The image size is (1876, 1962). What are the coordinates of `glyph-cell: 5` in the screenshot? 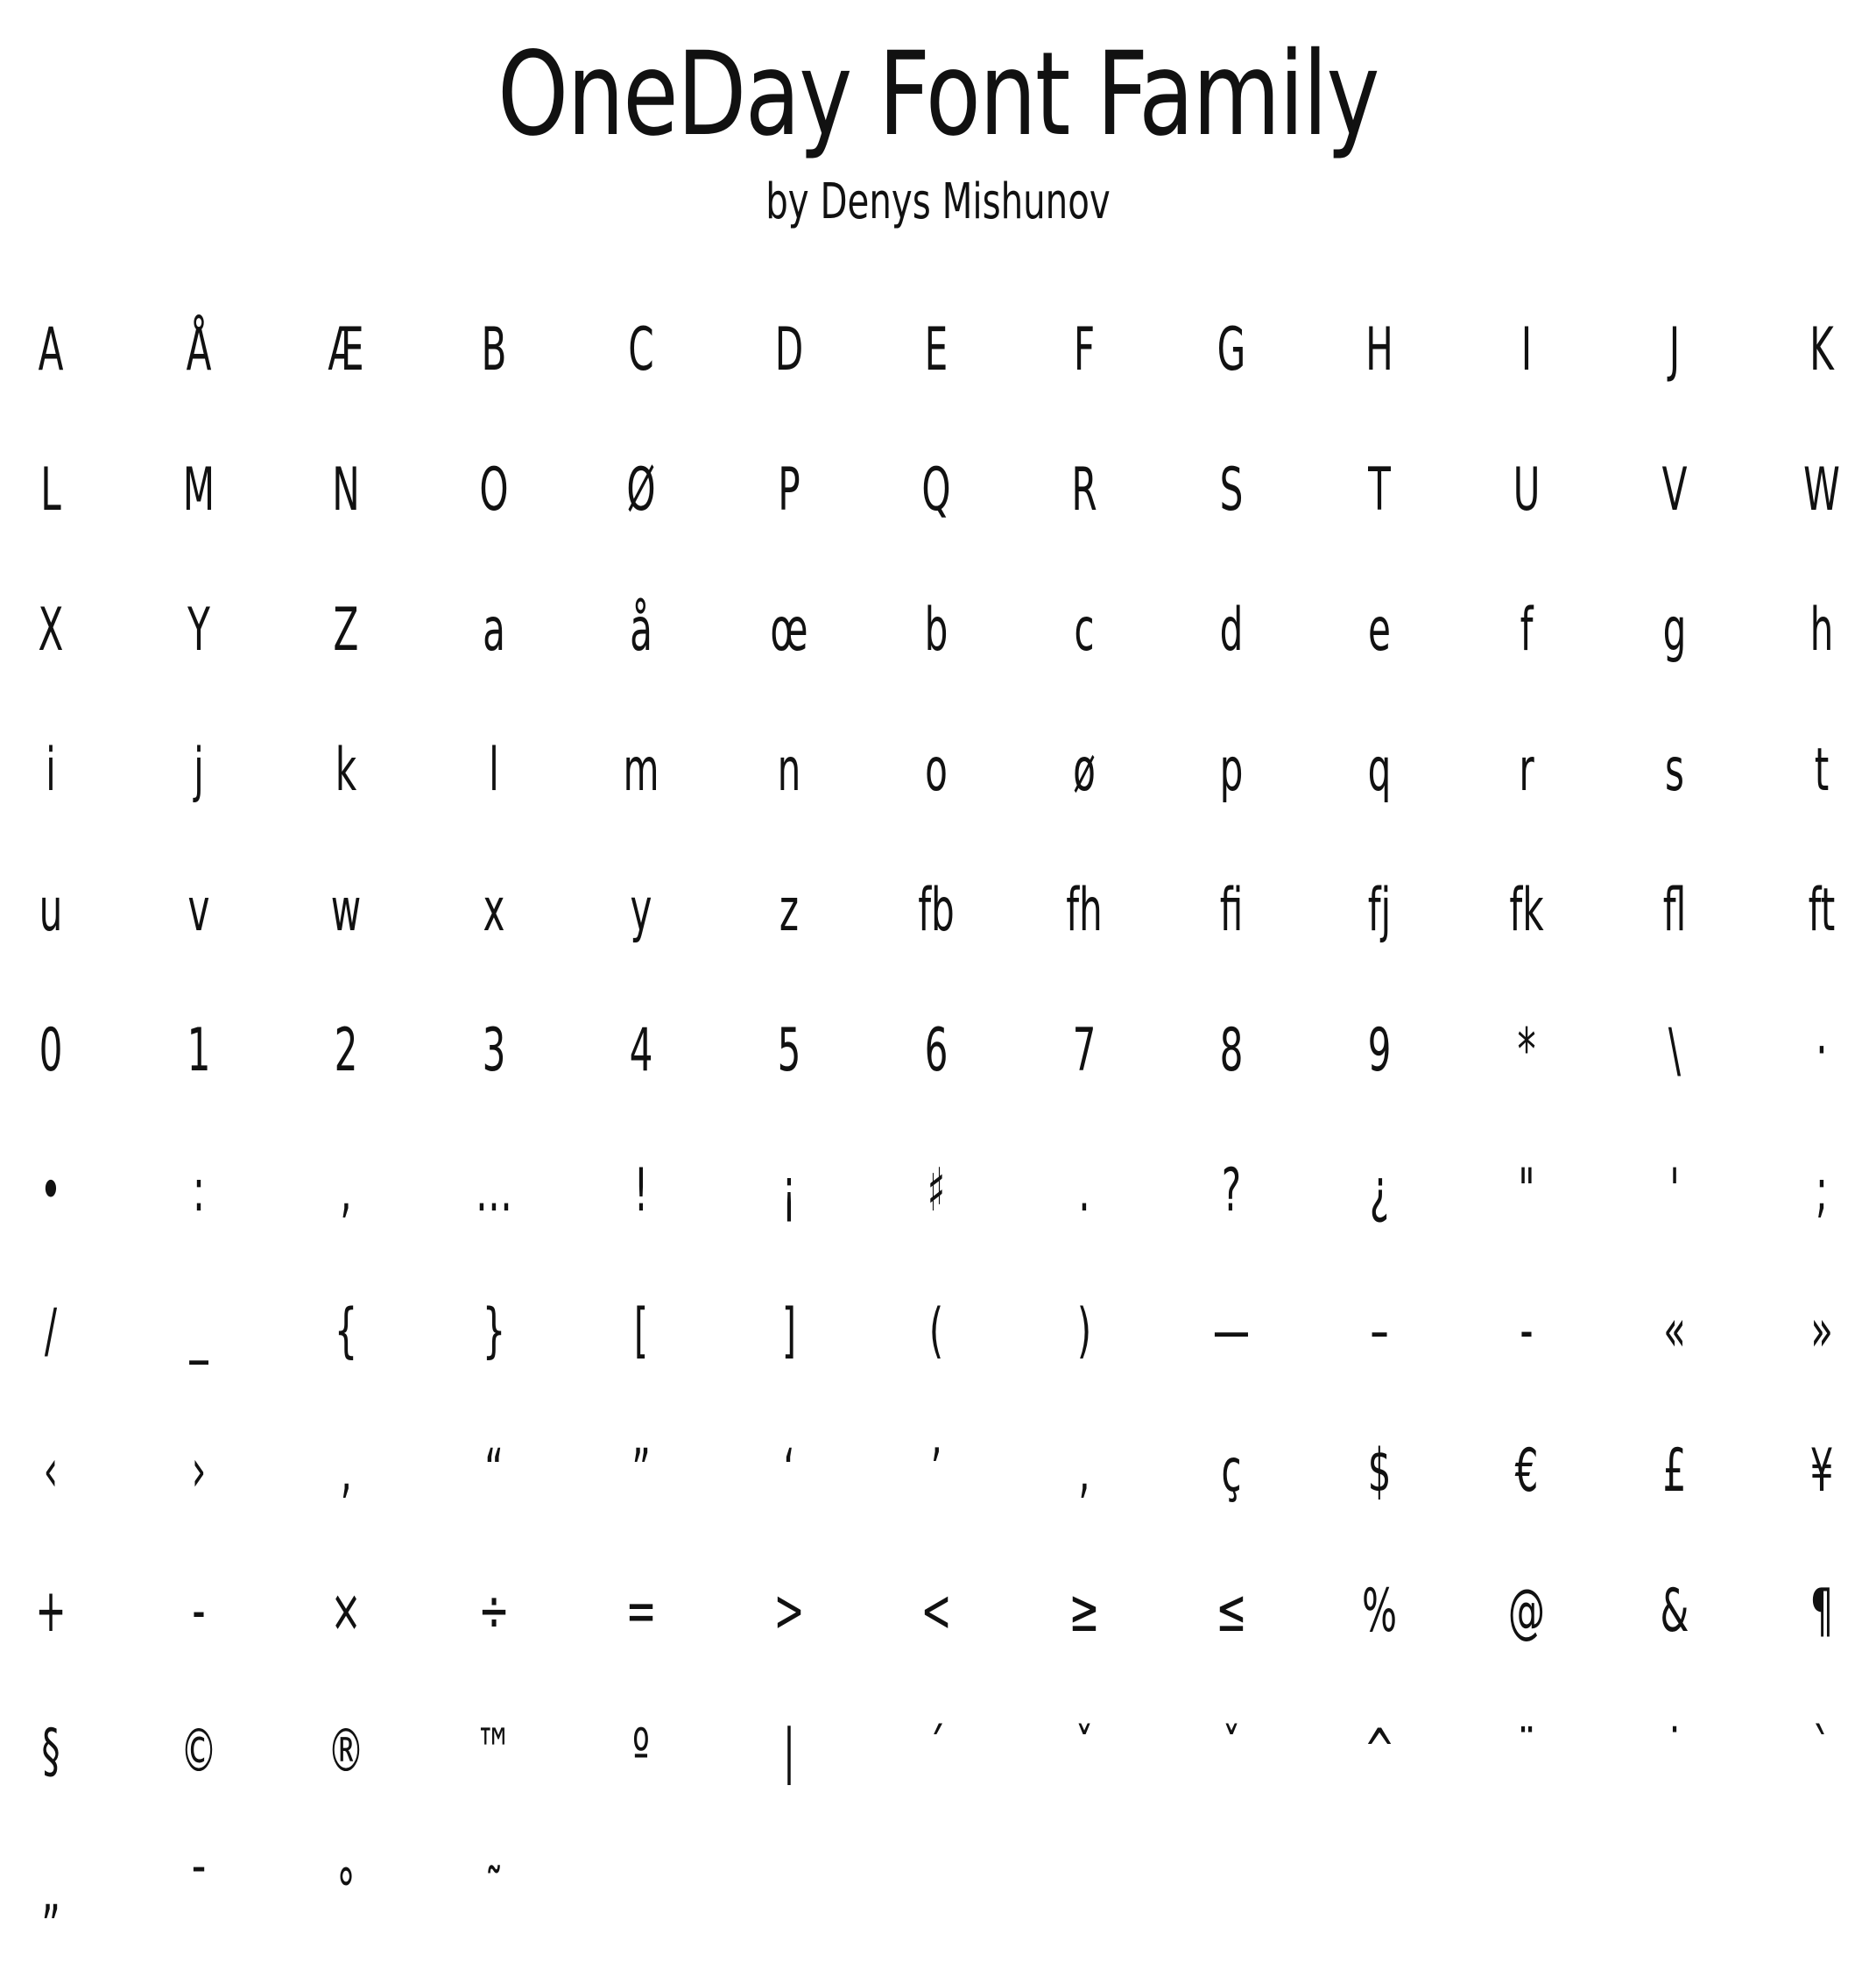 It's located at (788, 1050).